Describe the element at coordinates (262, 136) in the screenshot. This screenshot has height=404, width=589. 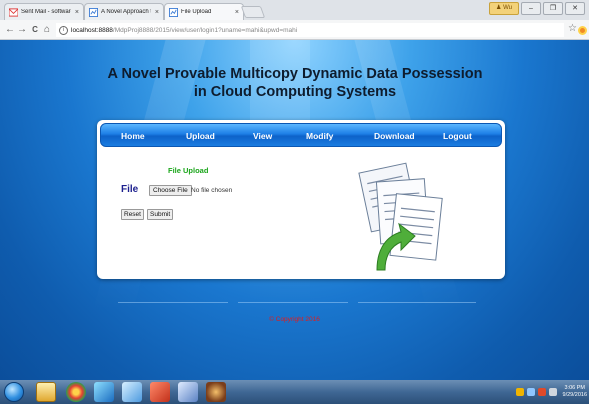
I see `nav-view: View` at that location.